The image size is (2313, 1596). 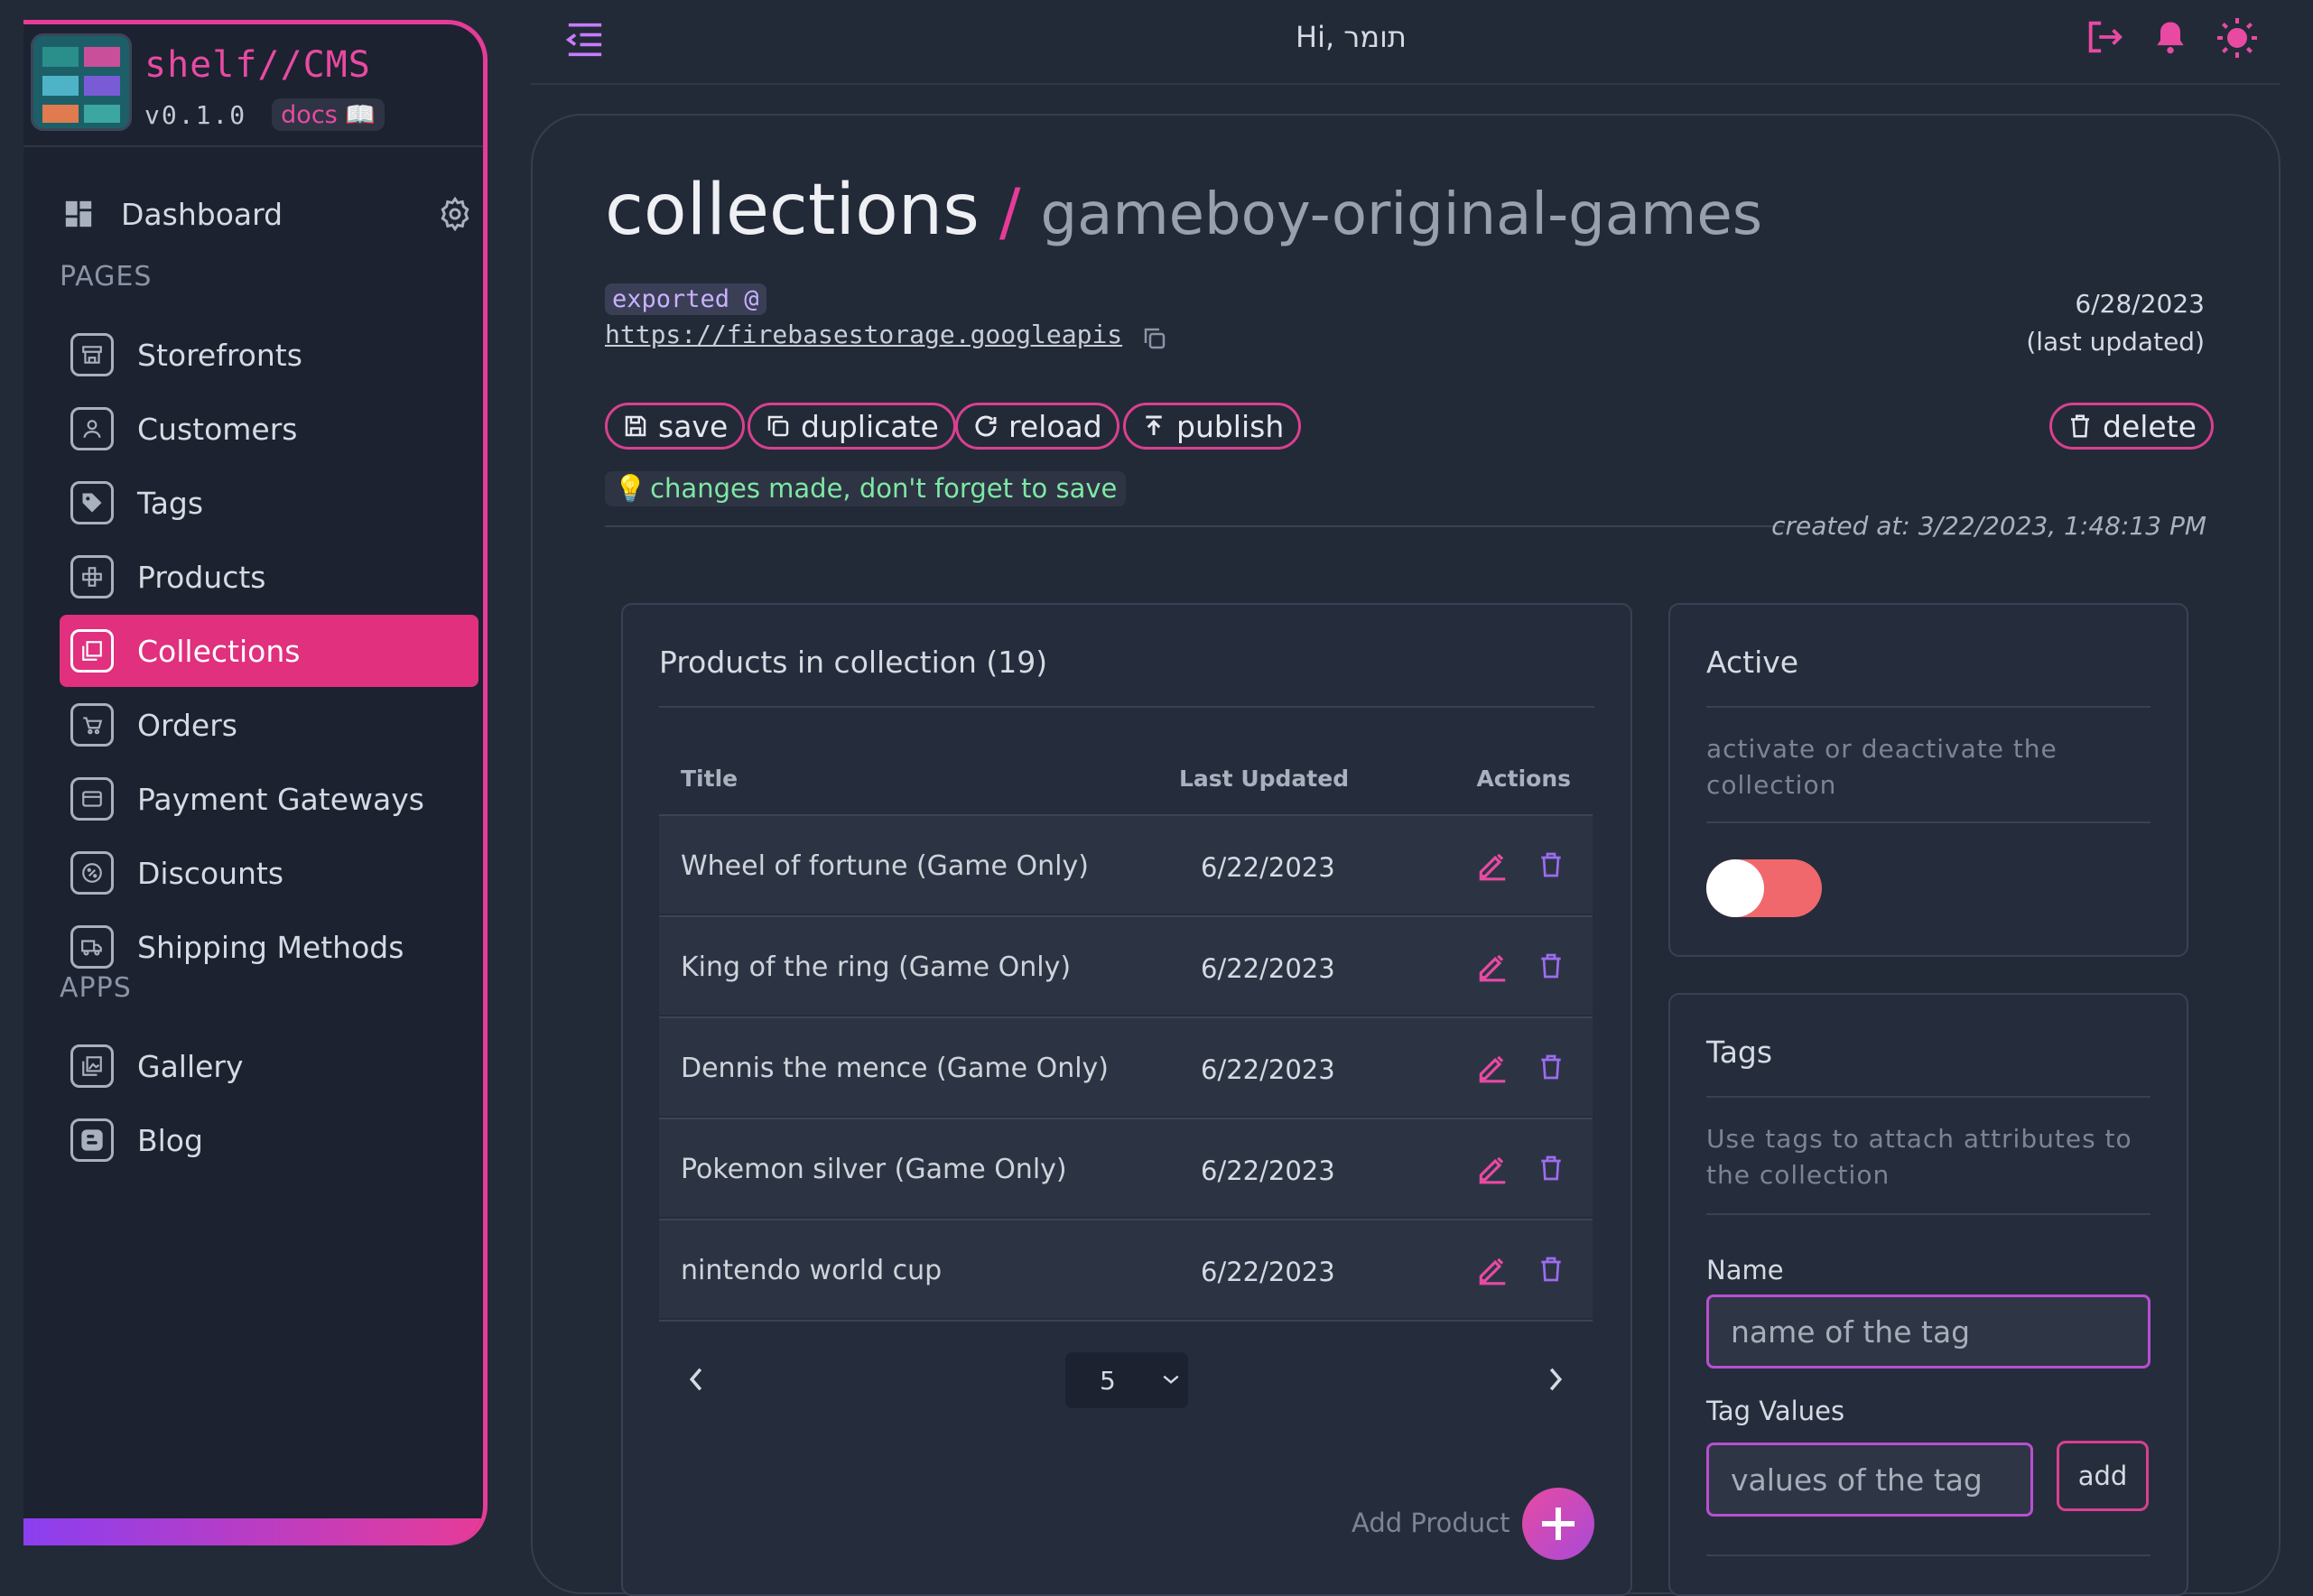 I want to click on created-at-label: created at: 3/22/2023, 1:48:13 PM, so click(x=1988, y=526).